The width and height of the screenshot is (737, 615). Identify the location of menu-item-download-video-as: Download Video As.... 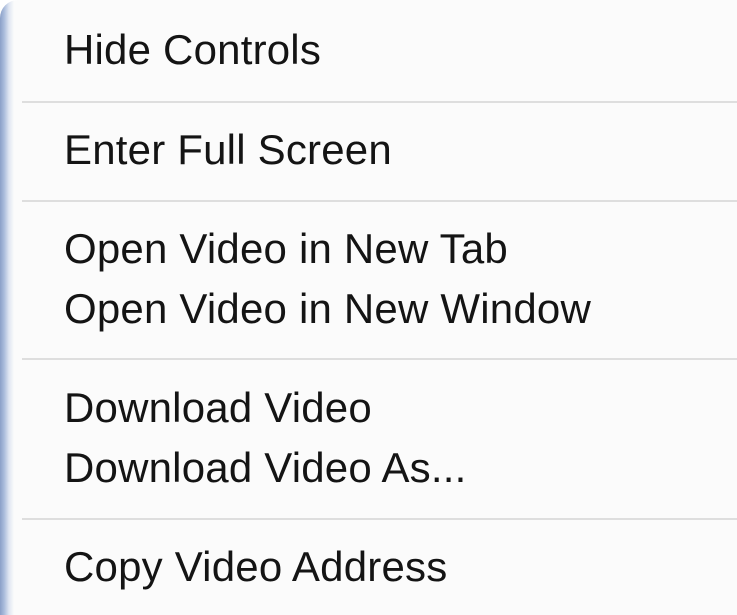
(265, 468).